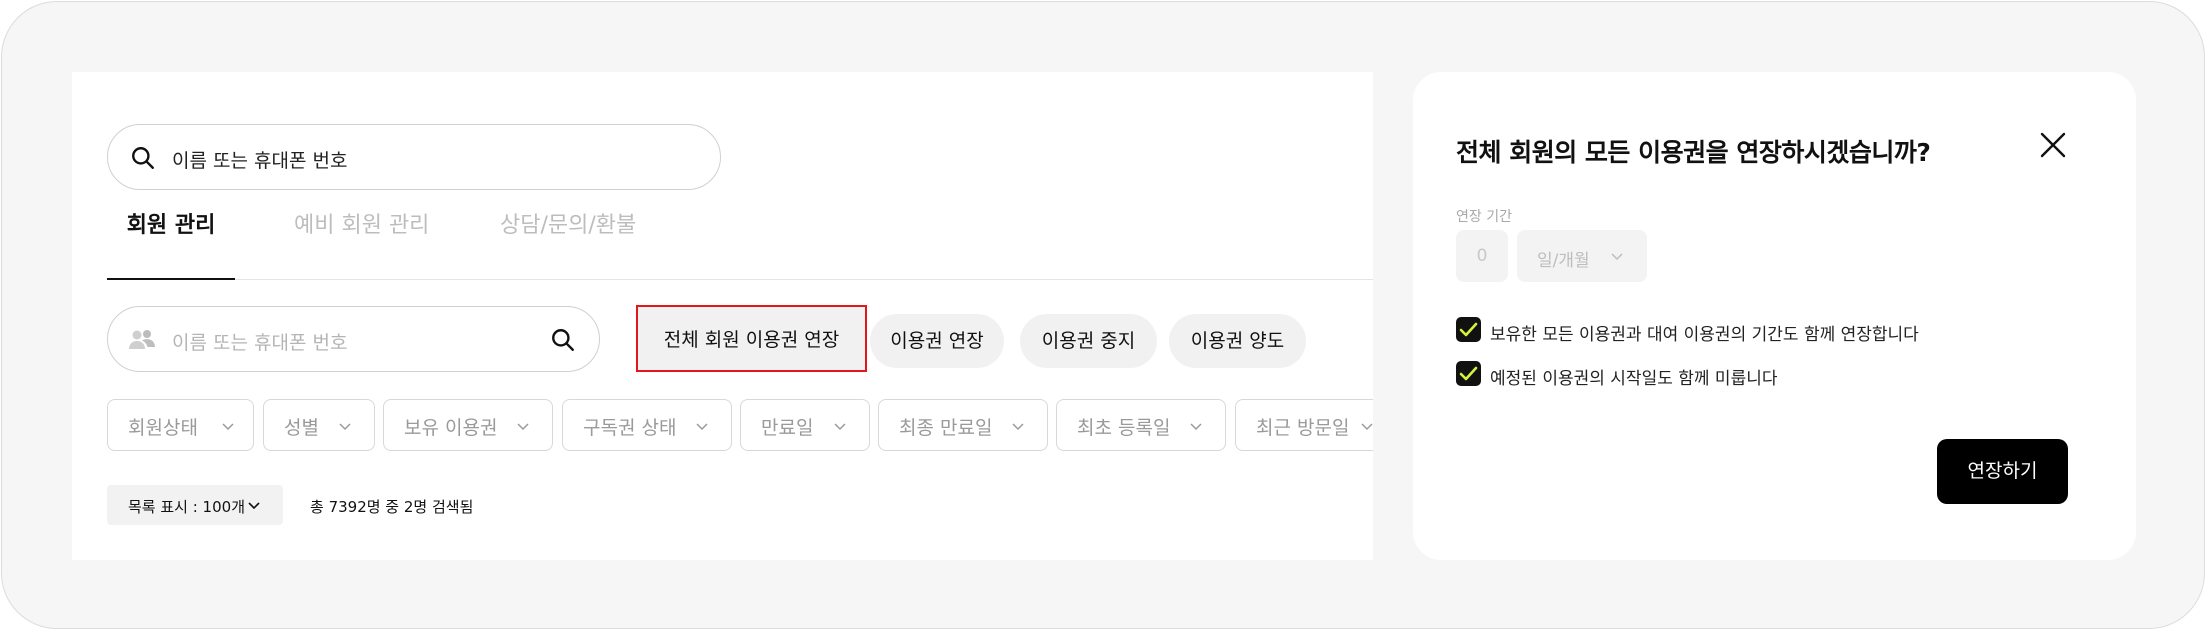  I want to click on member-search-input: 이름 또는 휴대폰 번호, so click(353, 339).